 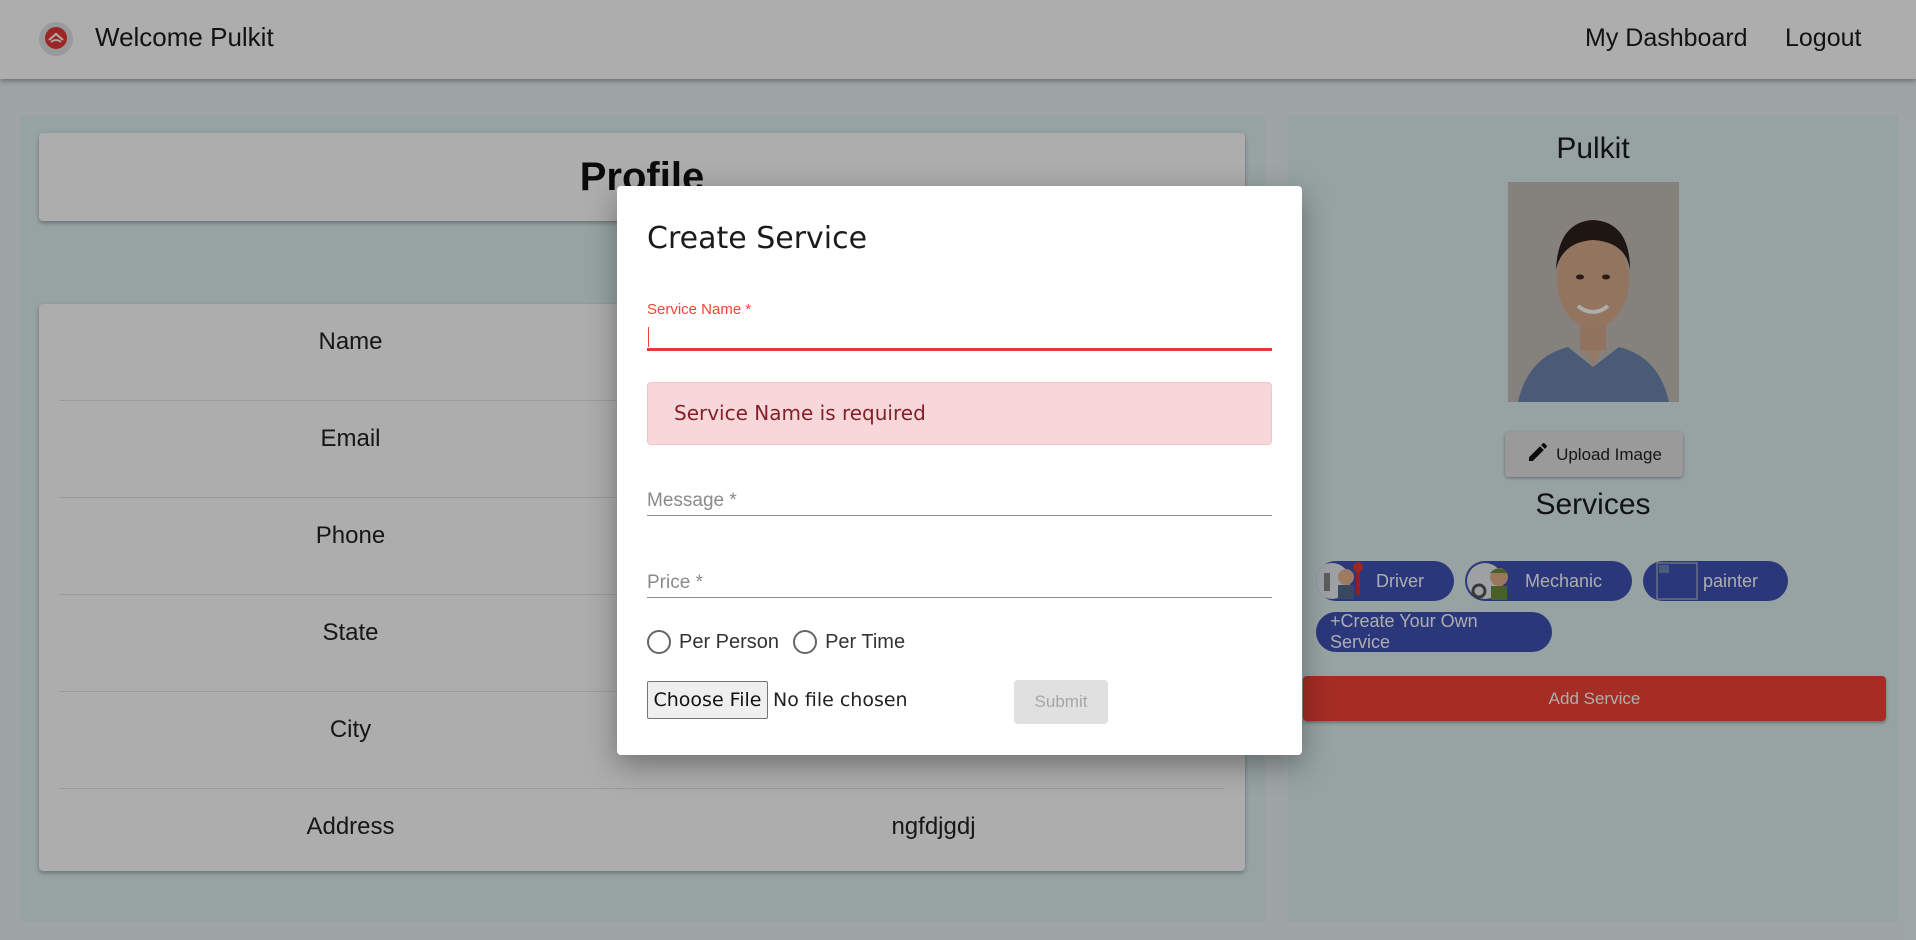 I want to click on error-alert: Service Name is required, so click(x=959, y=413).